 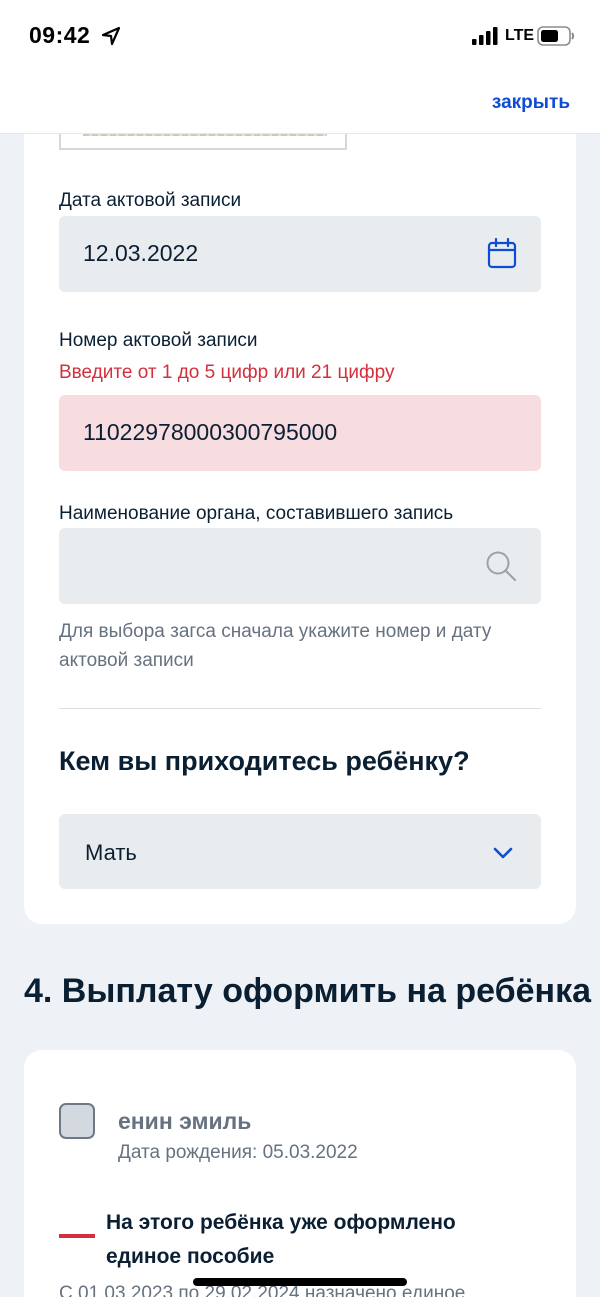 What do you see at coordinates (77, 1121) in the screenshot?
I see `child-checkbox` at bounding box center [77, 1121].